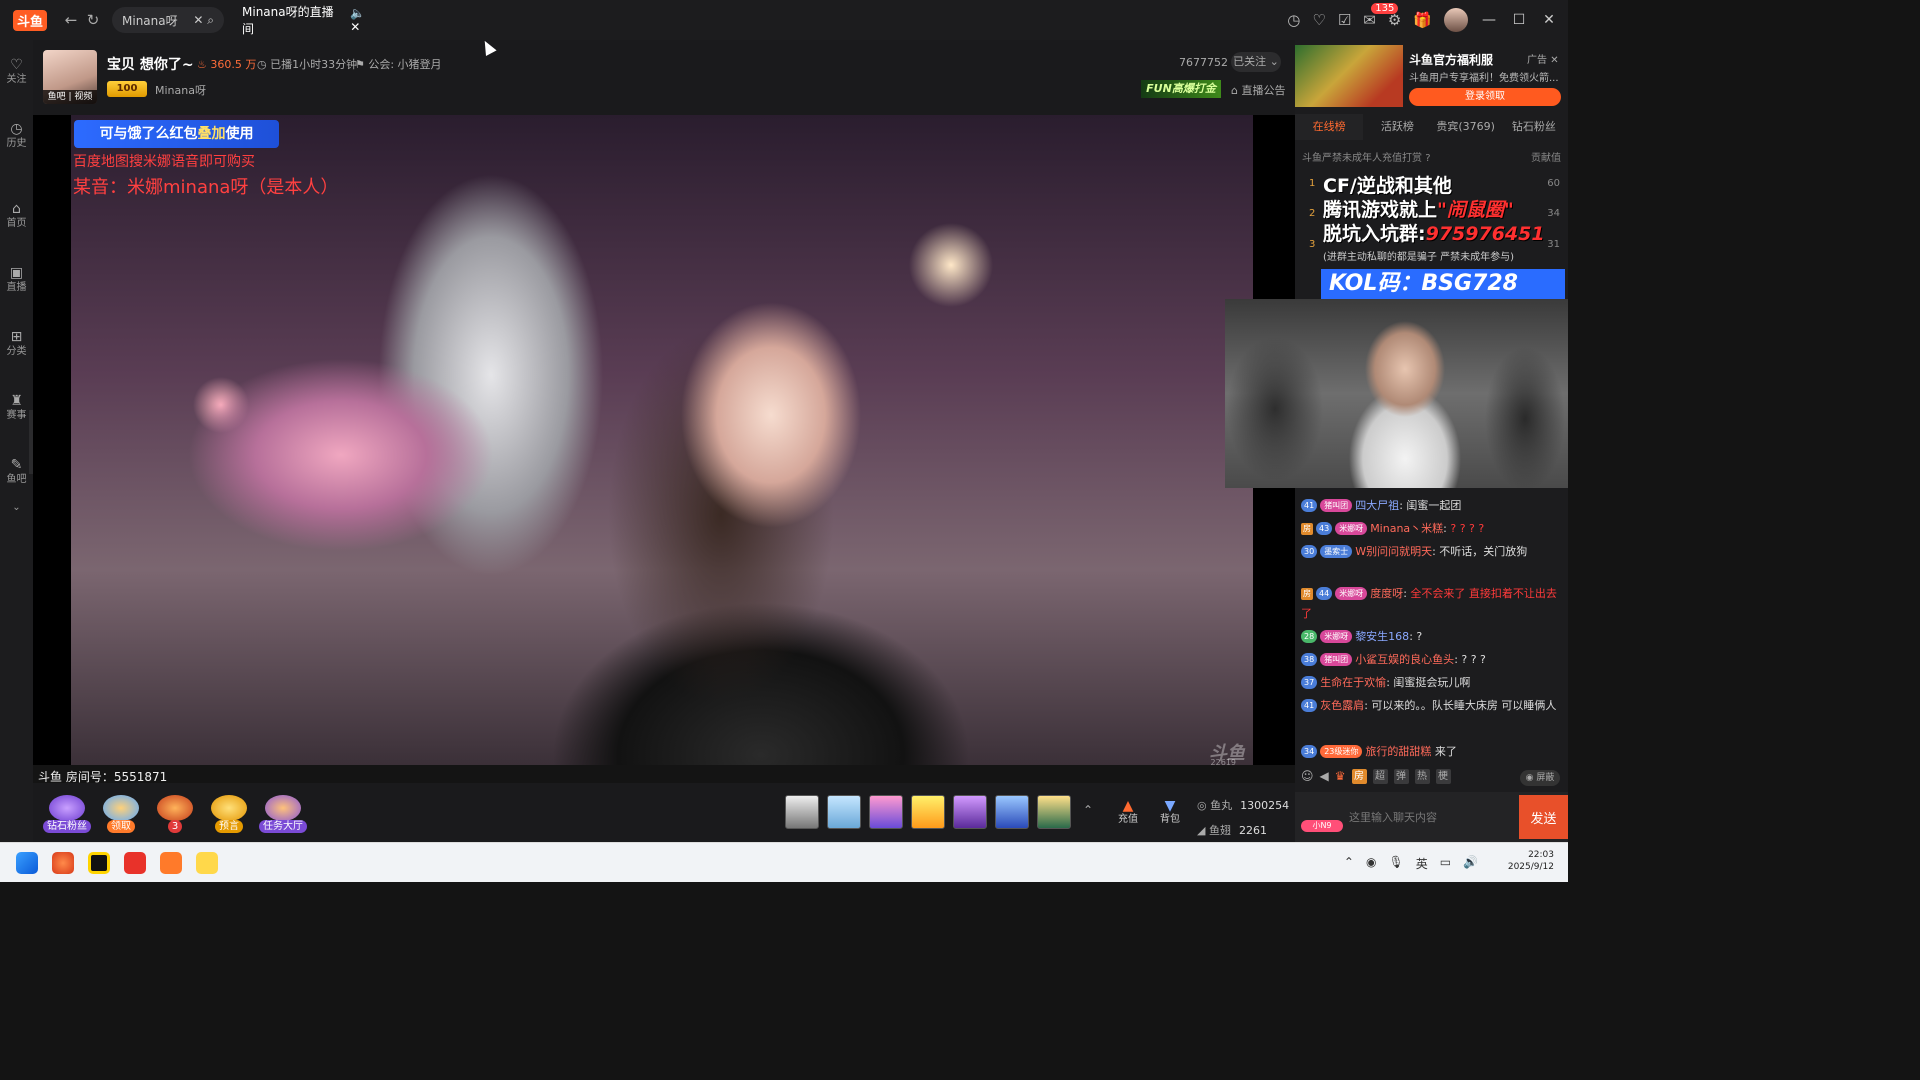 The image size is (1920, 1080). What do you see at coordinates (1236, 90) in the screenshot?
I see `notice-icon: ⌂` at bounding box center [1236, 90].